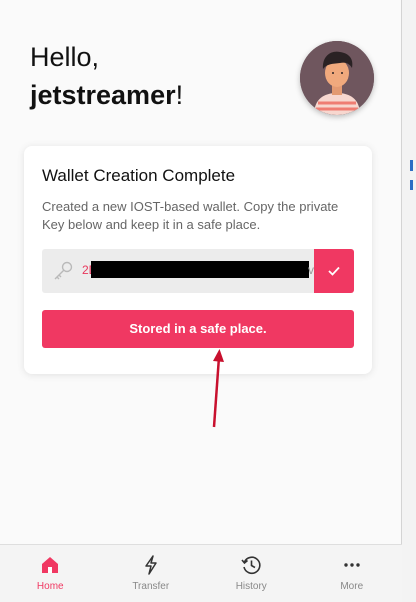 The width and height of the screenshot is (416, 602). Describe the element at coordinates (352, 586) in the screenshot. I see `nav-more-label: More` at that location.